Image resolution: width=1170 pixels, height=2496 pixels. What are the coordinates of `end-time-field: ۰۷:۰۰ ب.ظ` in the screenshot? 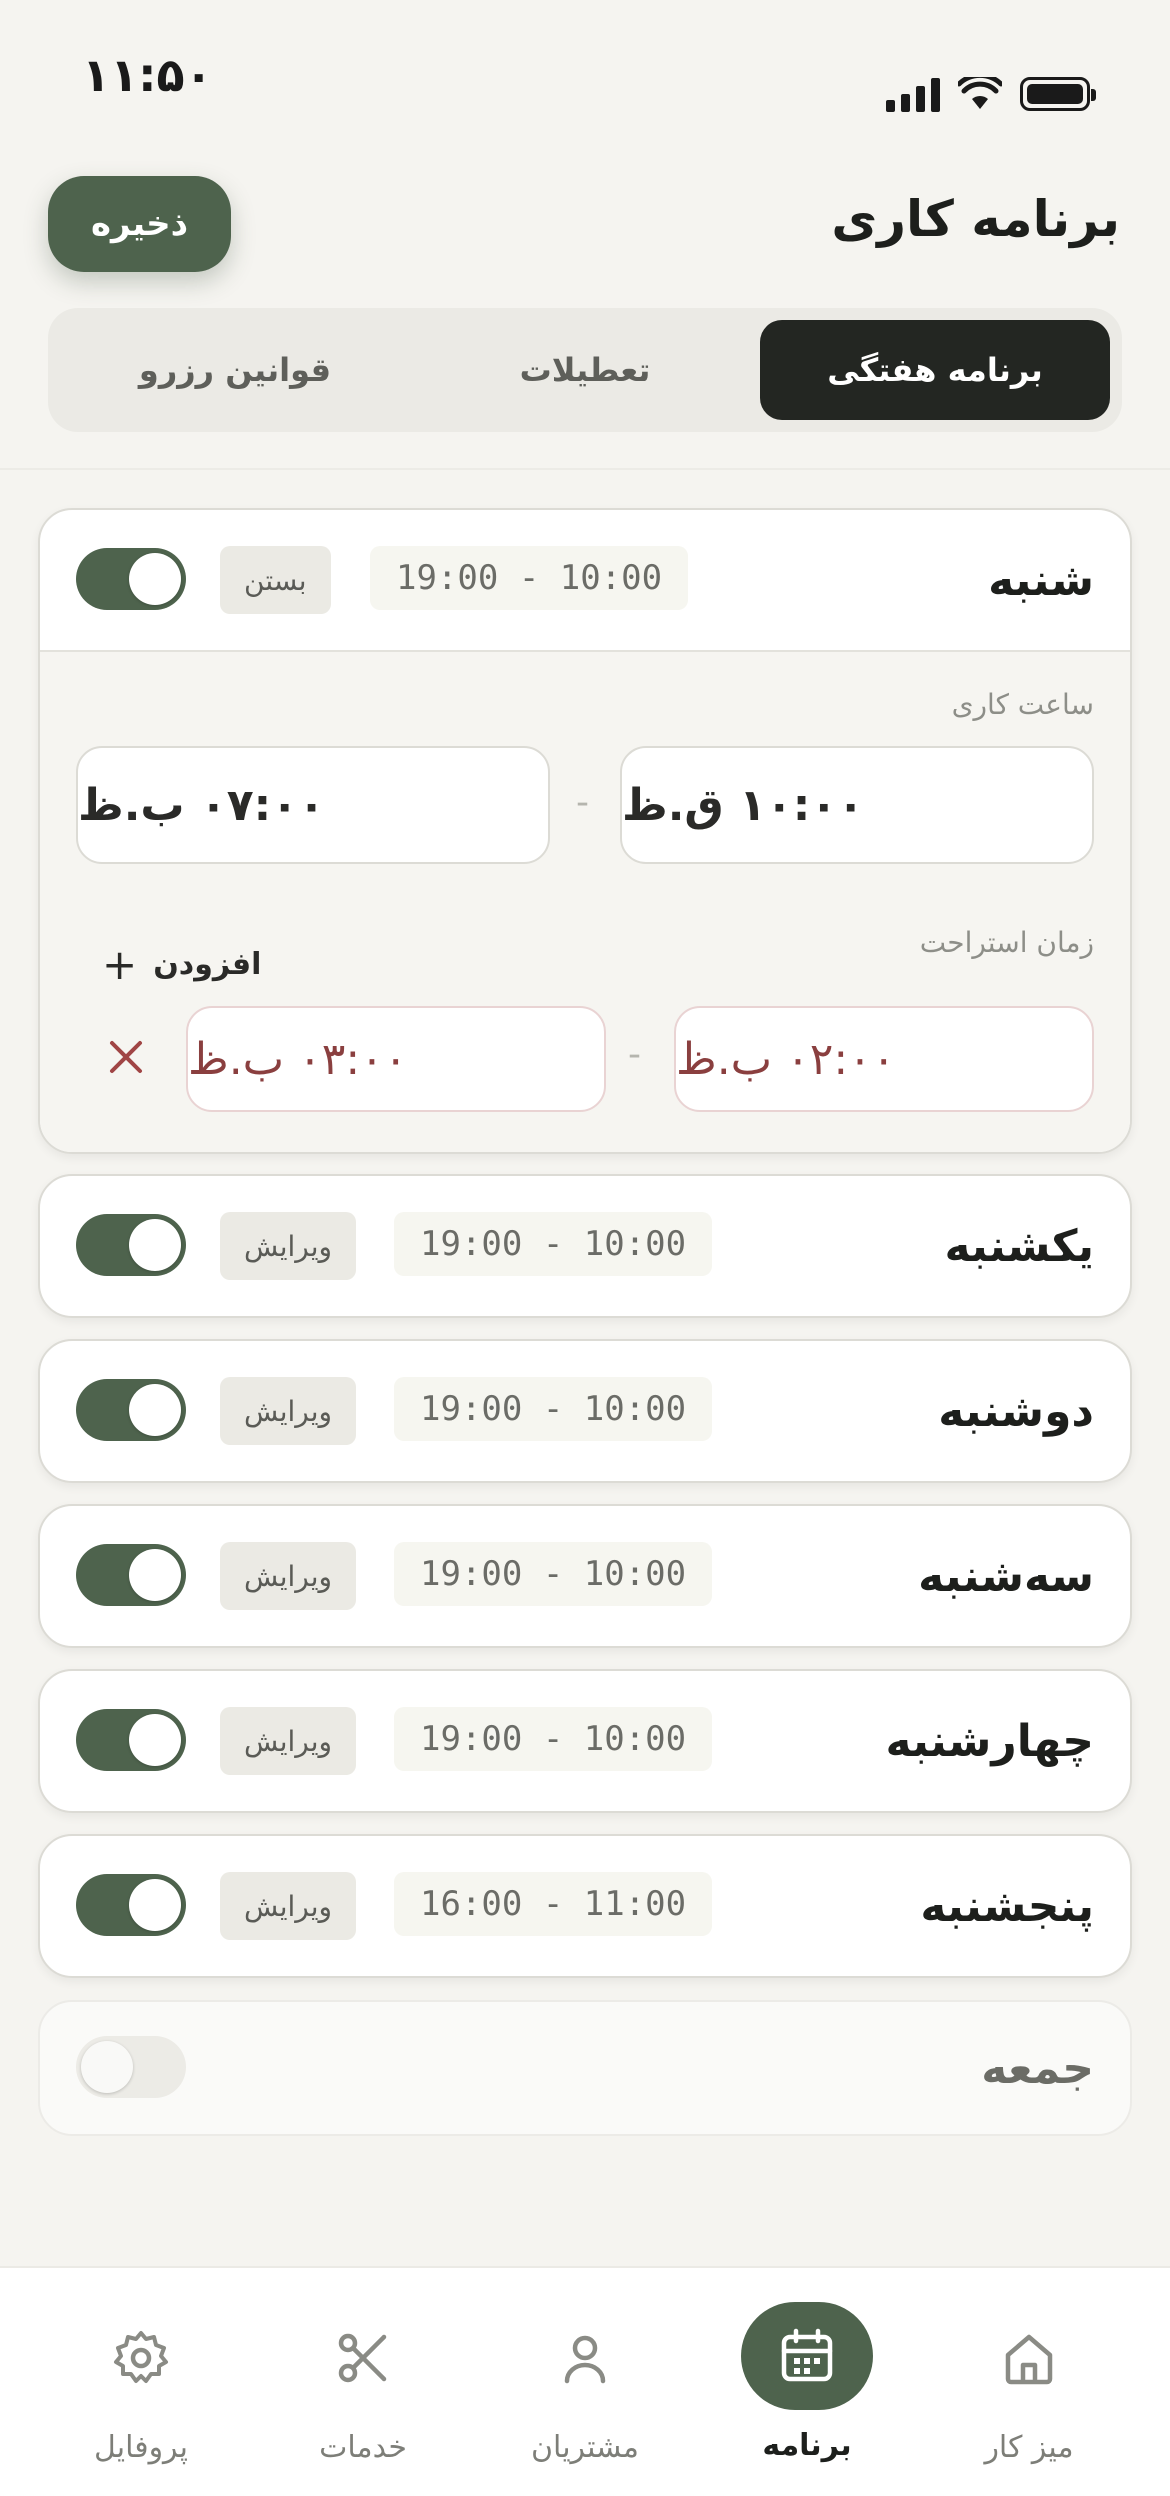 It's located at (313, 805).